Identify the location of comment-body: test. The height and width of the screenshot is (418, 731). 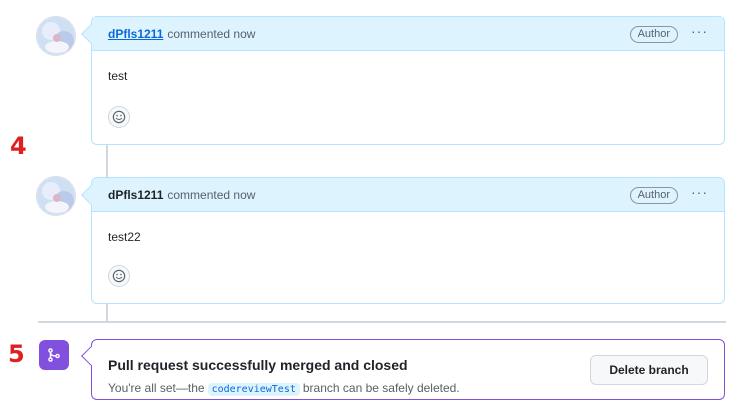
(118, 76).